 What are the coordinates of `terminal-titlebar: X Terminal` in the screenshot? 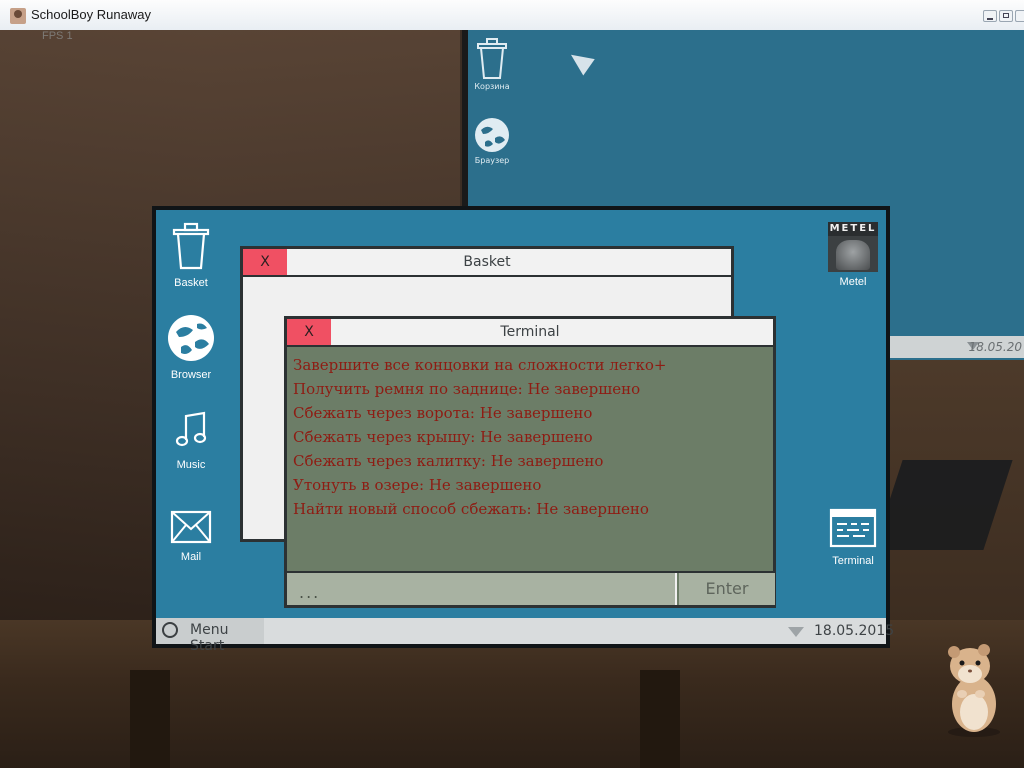 It's located at (530, 333).